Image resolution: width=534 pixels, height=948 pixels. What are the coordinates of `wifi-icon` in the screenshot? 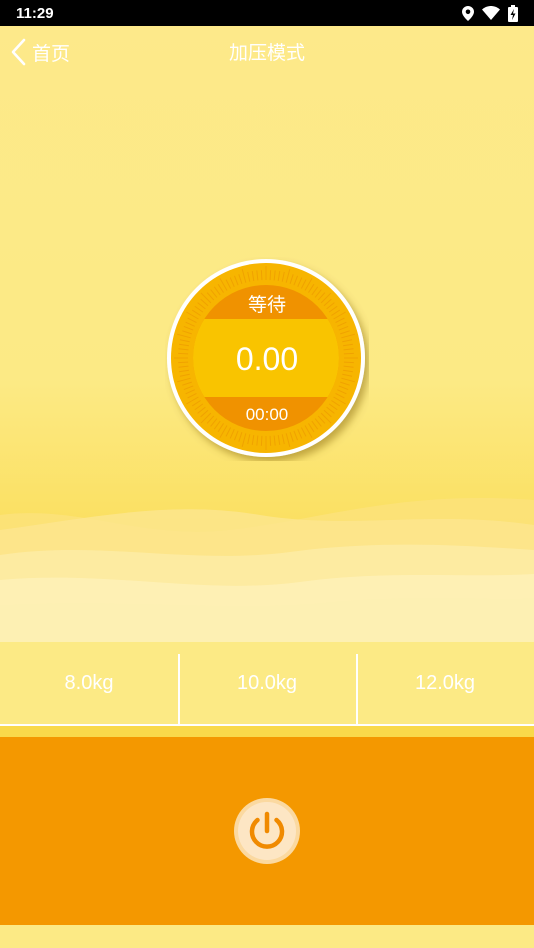 It's located at (491, 13).